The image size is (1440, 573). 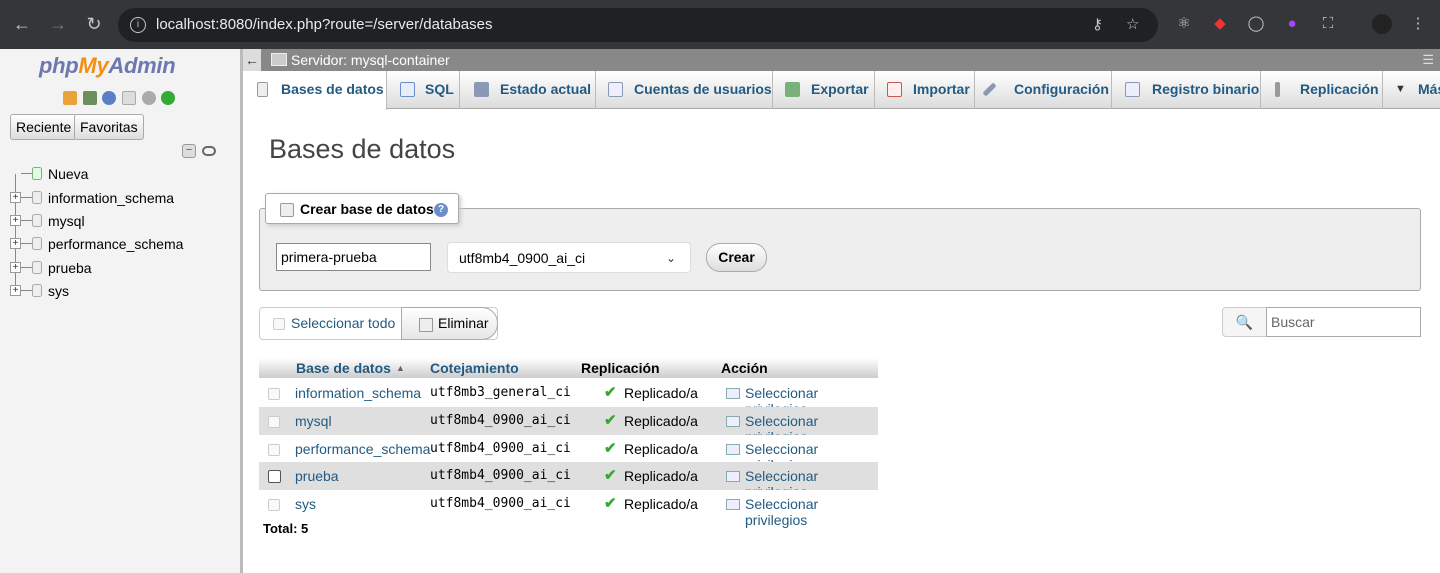 I want to click on extension-icon: ◆, so click(x=1220, y=24).